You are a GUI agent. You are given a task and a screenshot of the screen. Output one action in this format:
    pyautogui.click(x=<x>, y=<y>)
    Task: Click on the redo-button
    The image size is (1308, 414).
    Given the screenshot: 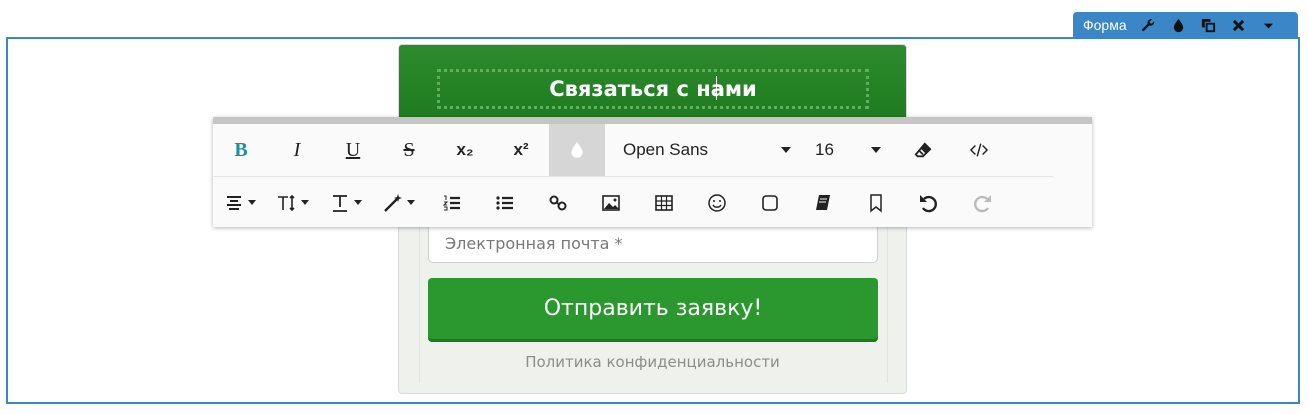 What is the action you would take?
    pyautogui.click(x=981, y=203)
    